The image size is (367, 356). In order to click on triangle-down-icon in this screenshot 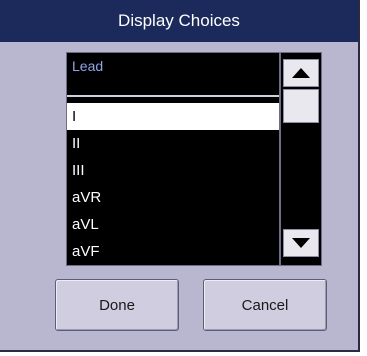, I will do `click(301, 243)`.